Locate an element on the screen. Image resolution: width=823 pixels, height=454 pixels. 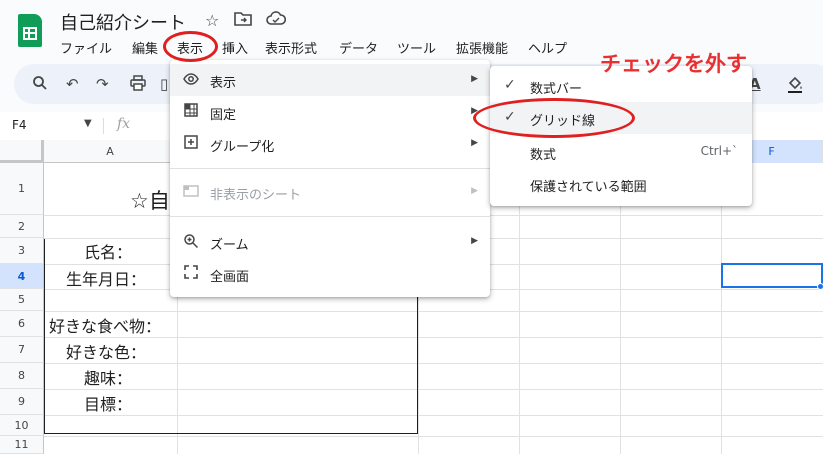
row-header-9: 9 is located at coordinates (22, 402).